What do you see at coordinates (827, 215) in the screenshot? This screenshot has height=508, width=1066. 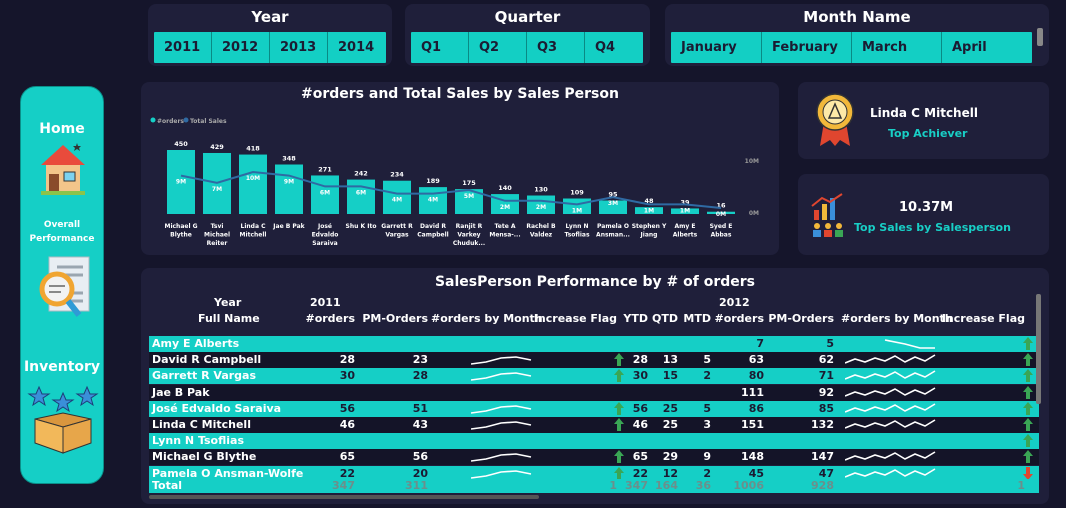 I see `team-chart-icon` at bounding box center [827, 215].